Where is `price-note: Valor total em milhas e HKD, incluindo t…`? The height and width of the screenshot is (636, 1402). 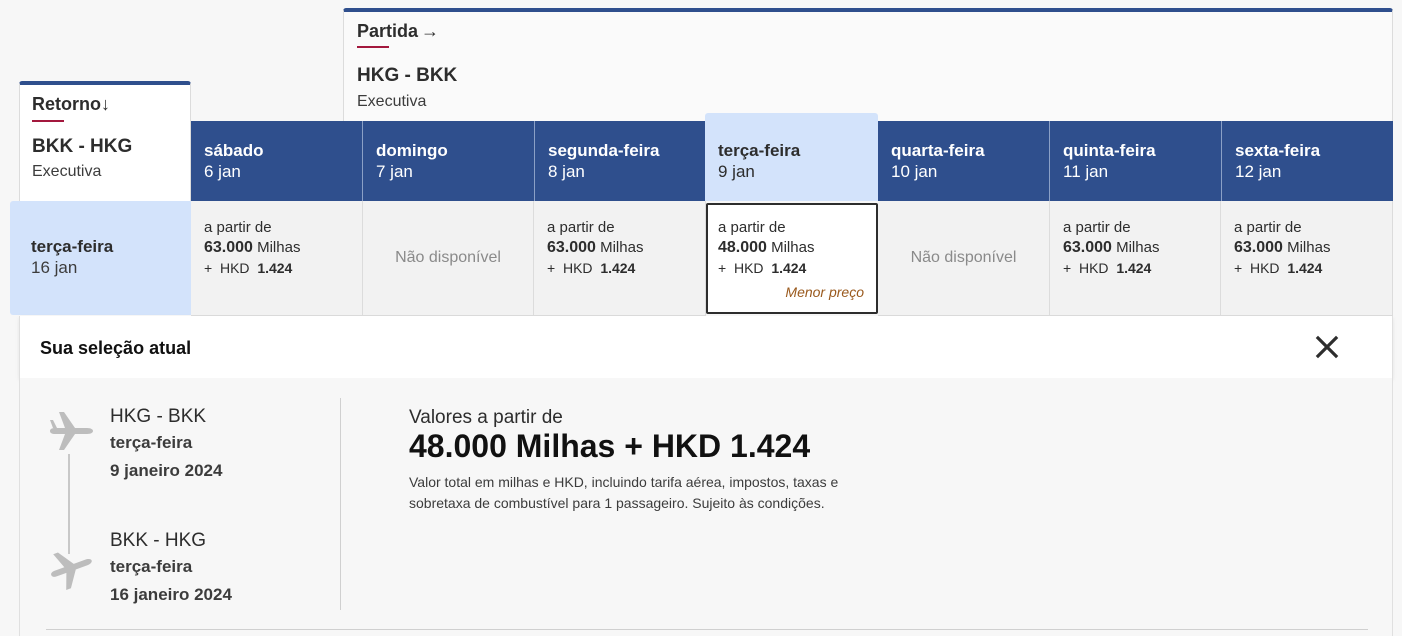
price-note: Valor total em milhas e HKD, incluindo t… is located at coordinates (624, 492).